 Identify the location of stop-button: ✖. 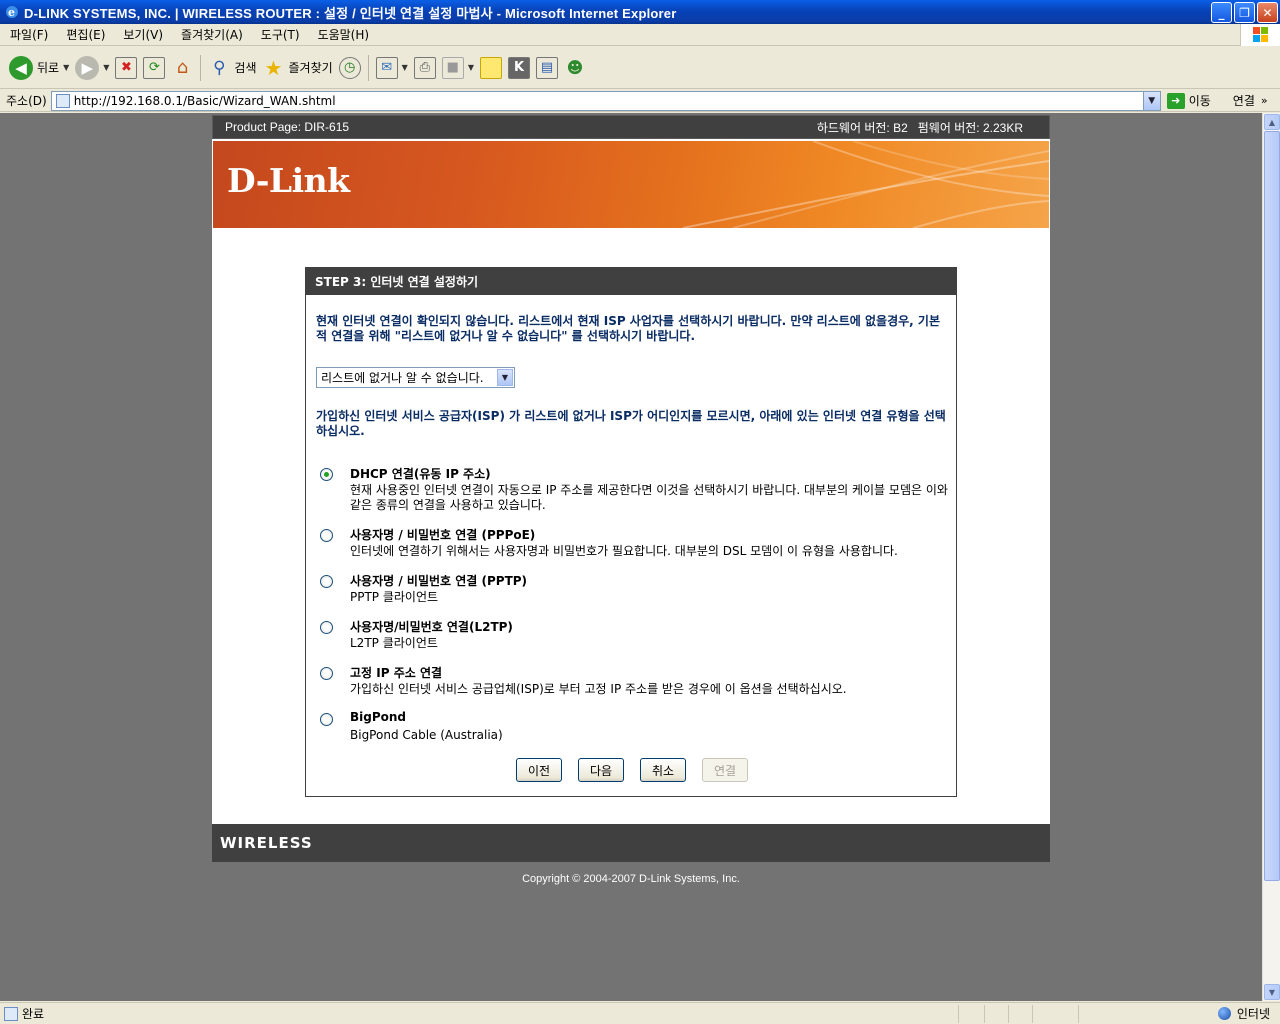
(126, 68).